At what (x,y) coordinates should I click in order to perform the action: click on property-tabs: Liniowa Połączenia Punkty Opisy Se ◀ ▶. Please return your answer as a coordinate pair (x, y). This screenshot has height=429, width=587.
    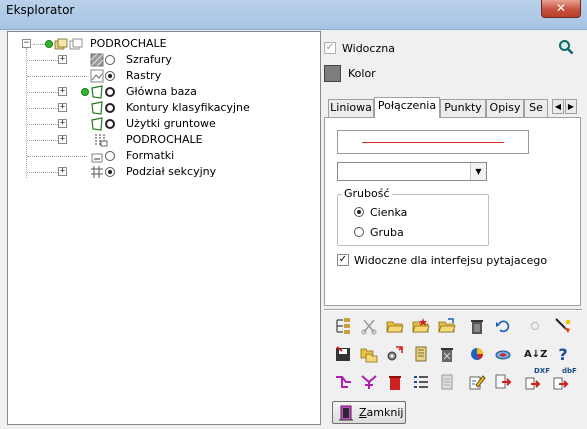
    Looking at the image, I should click on (453, 107).